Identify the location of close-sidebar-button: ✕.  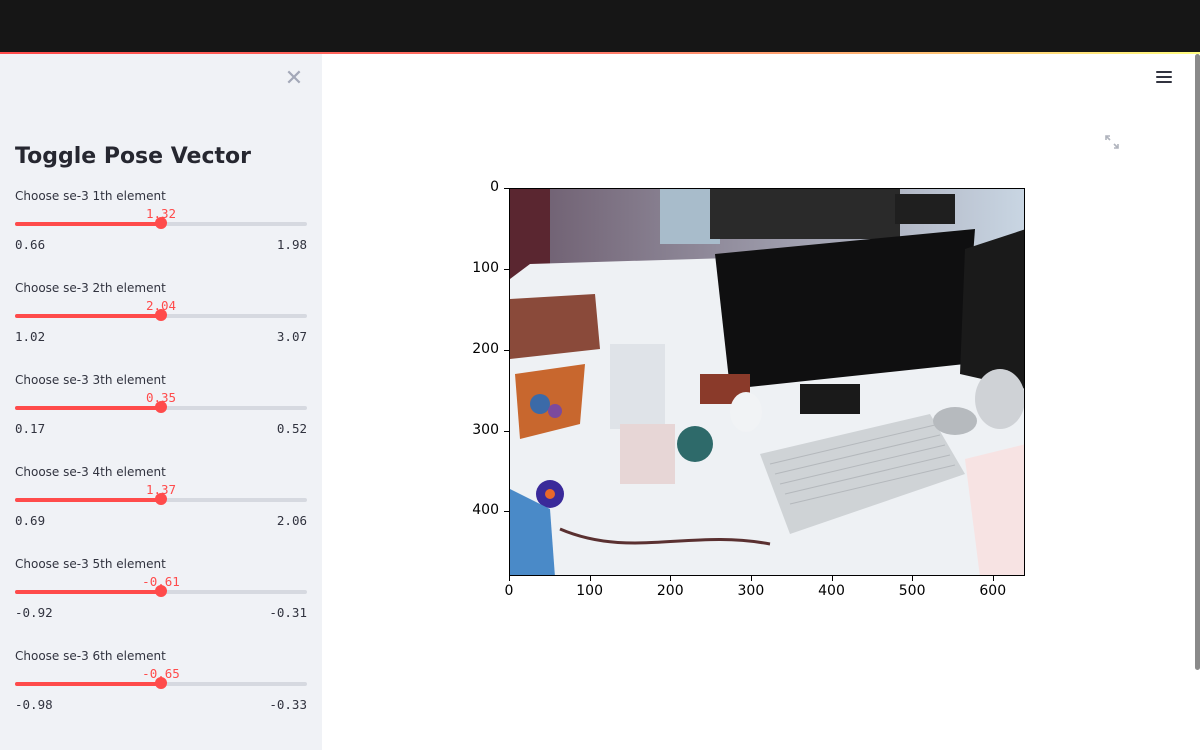
(294, 79).